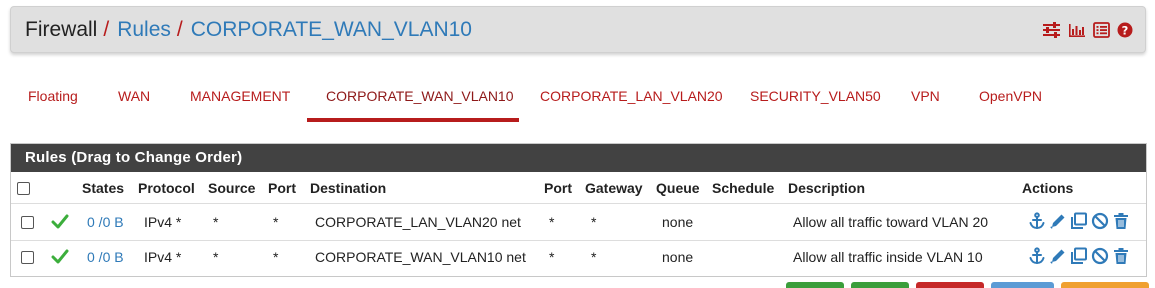 The height and width of the screenshot is (288, 1155). I want to click on breadcrumb: Firewall / Rules / CORPORATE_WAN_VLAN10, so click(248, 30).